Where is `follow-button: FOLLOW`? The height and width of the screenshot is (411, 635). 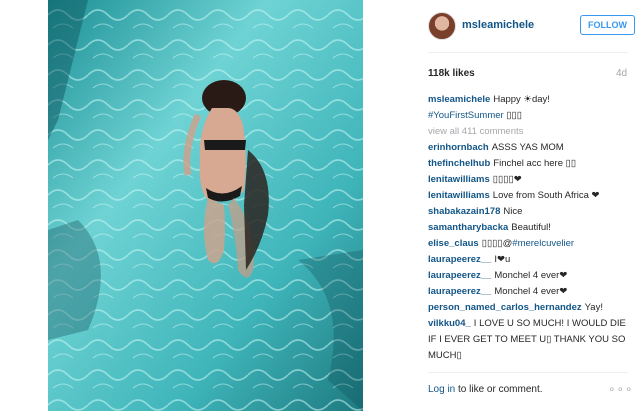 follow-button: FOLLOW is located at coordinates (607, 25).